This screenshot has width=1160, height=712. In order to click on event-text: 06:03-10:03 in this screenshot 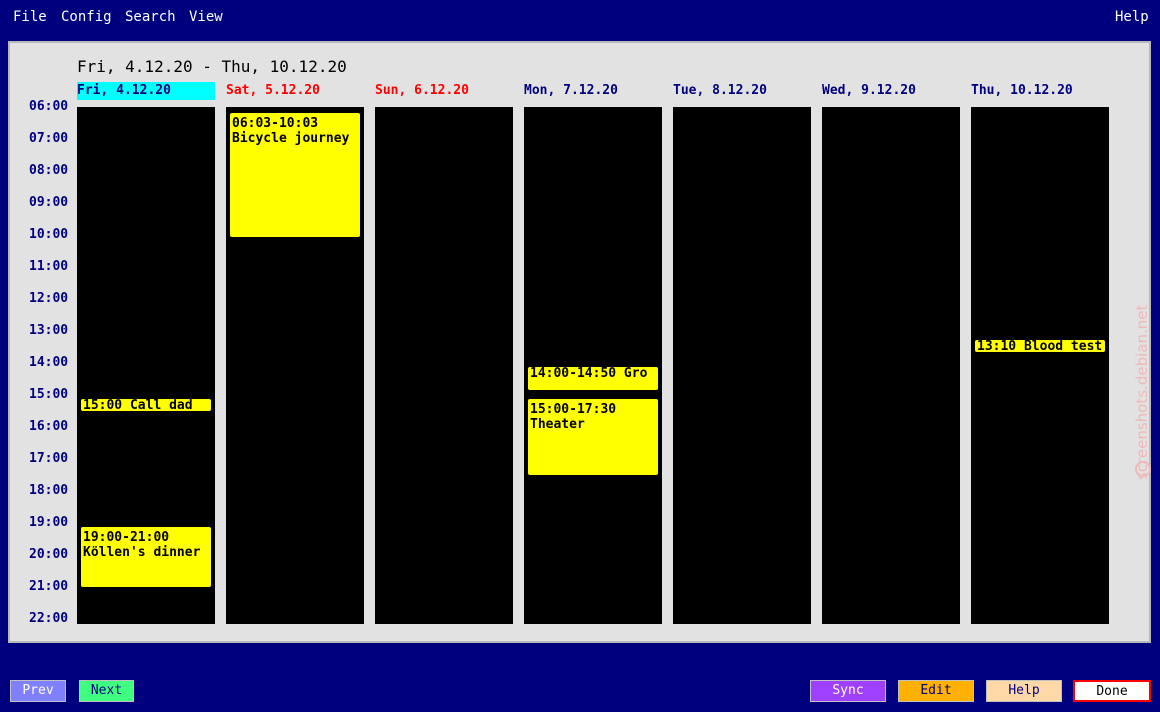, I will do `click(275, 123)`.